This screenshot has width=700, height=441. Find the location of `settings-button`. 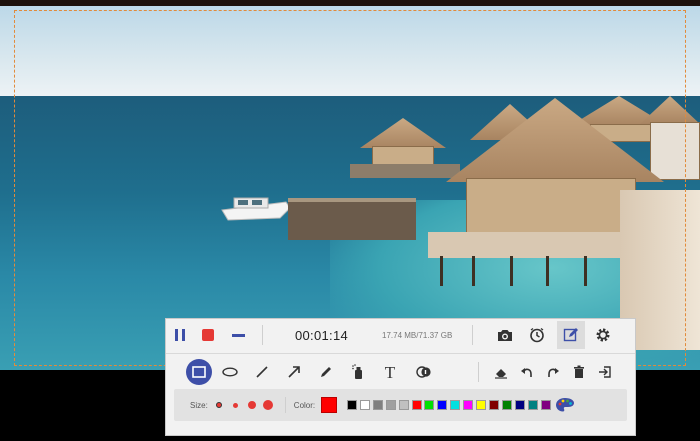

settings-button is located at coordinates (603, 335).